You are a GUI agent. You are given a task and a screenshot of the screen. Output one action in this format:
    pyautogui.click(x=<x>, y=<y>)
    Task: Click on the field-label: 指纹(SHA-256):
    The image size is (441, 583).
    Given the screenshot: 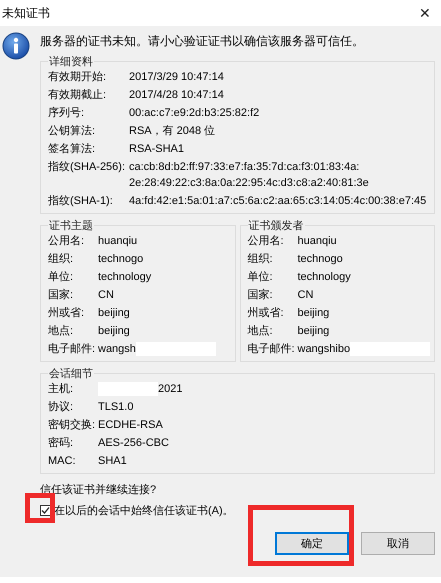 What is the action you would take?
    pyautogui.click(x=87, y=167)
    